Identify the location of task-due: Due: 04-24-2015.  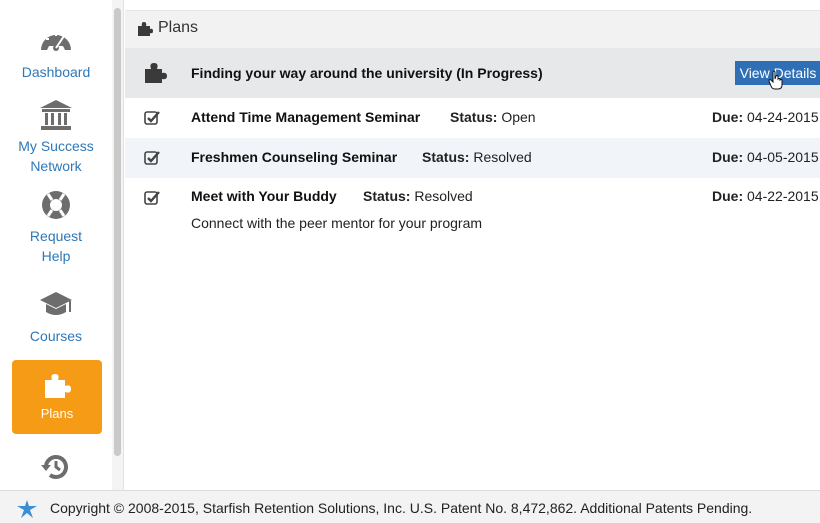
(765, 117).